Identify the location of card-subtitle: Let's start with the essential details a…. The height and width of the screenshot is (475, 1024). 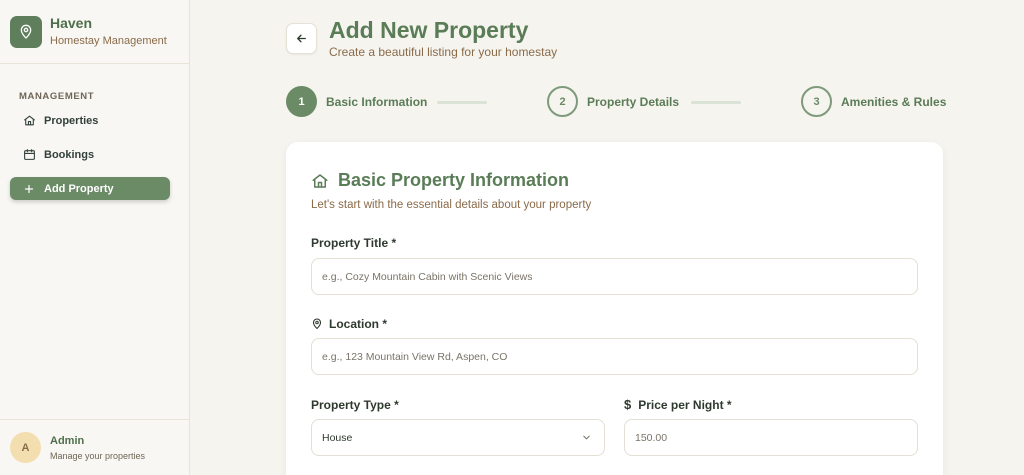
(451, 205).